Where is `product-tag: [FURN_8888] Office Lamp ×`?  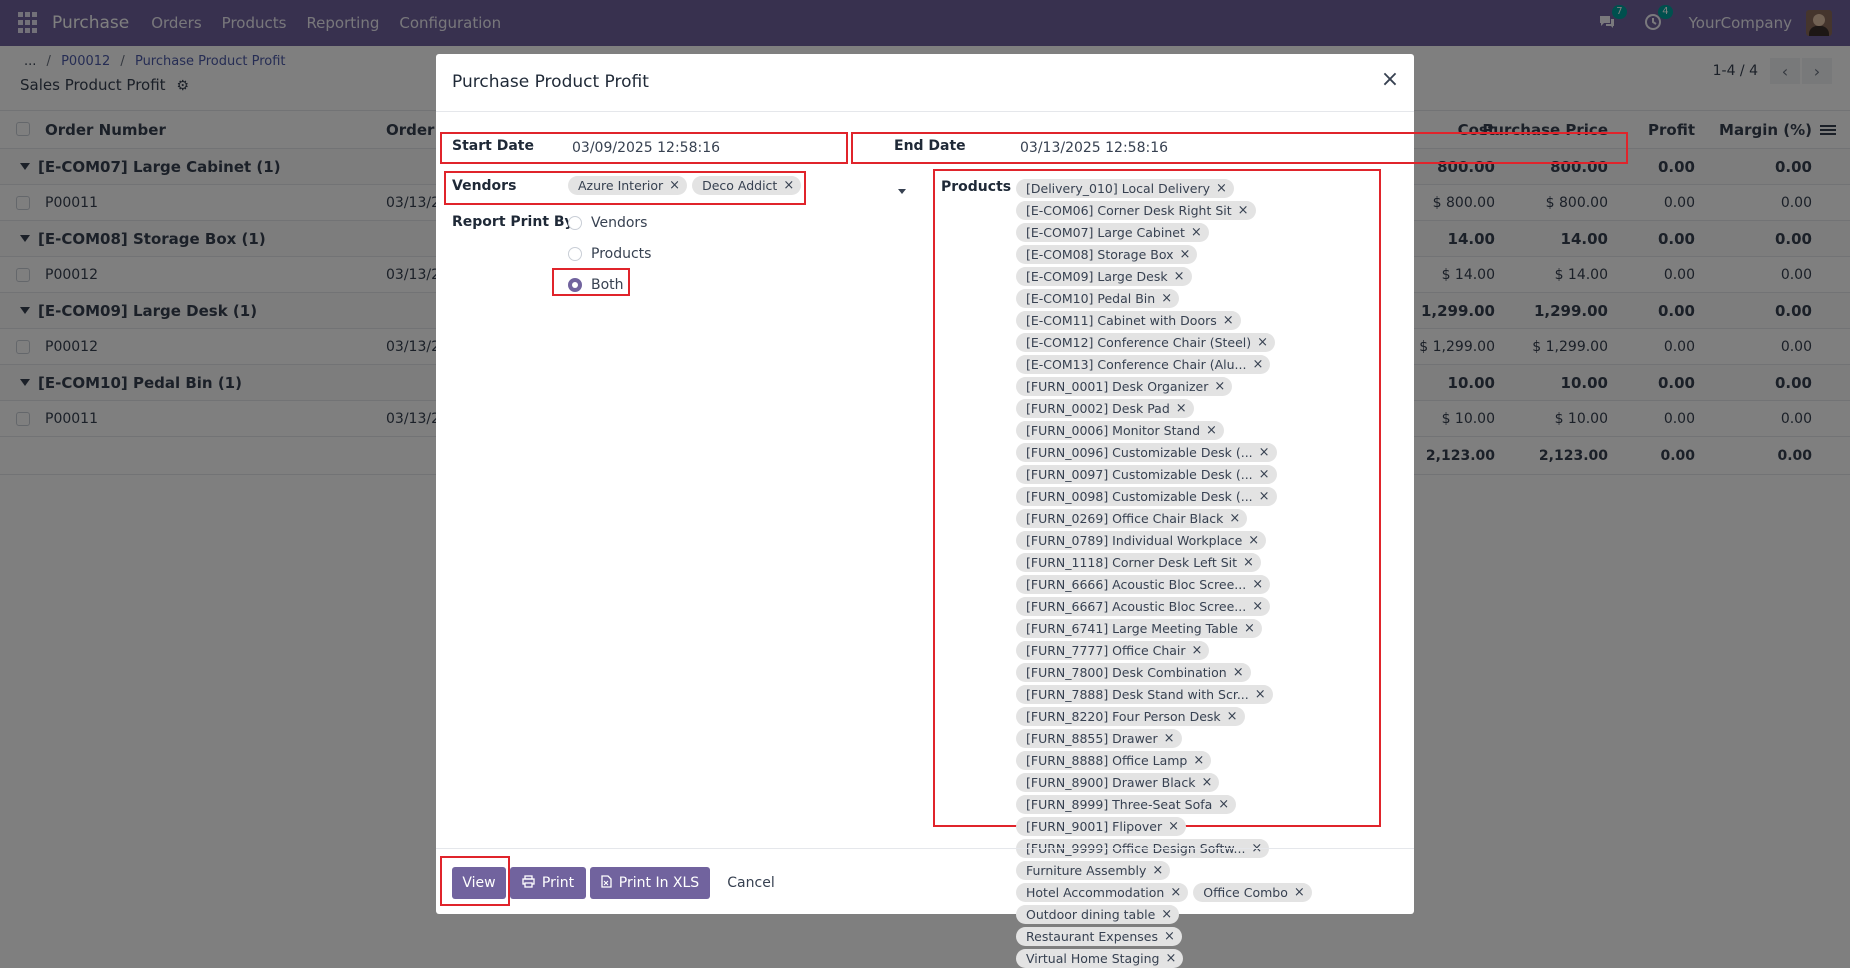
product-tag: [FURN_8888] Office Lamp × is located at coordinates (1114, 760).